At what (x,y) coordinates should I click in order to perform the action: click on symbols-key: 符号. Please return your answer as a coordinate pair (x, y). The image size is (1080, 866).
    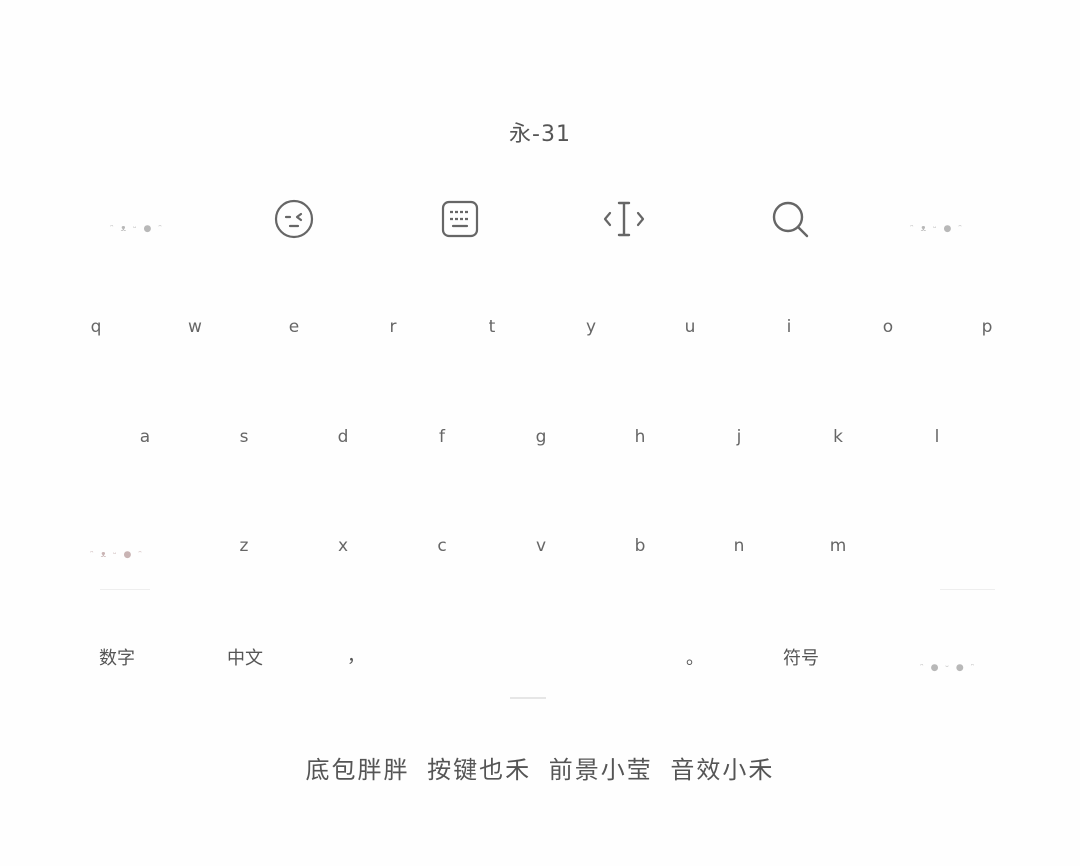
    Looking at the image, I should click on (801, 657).